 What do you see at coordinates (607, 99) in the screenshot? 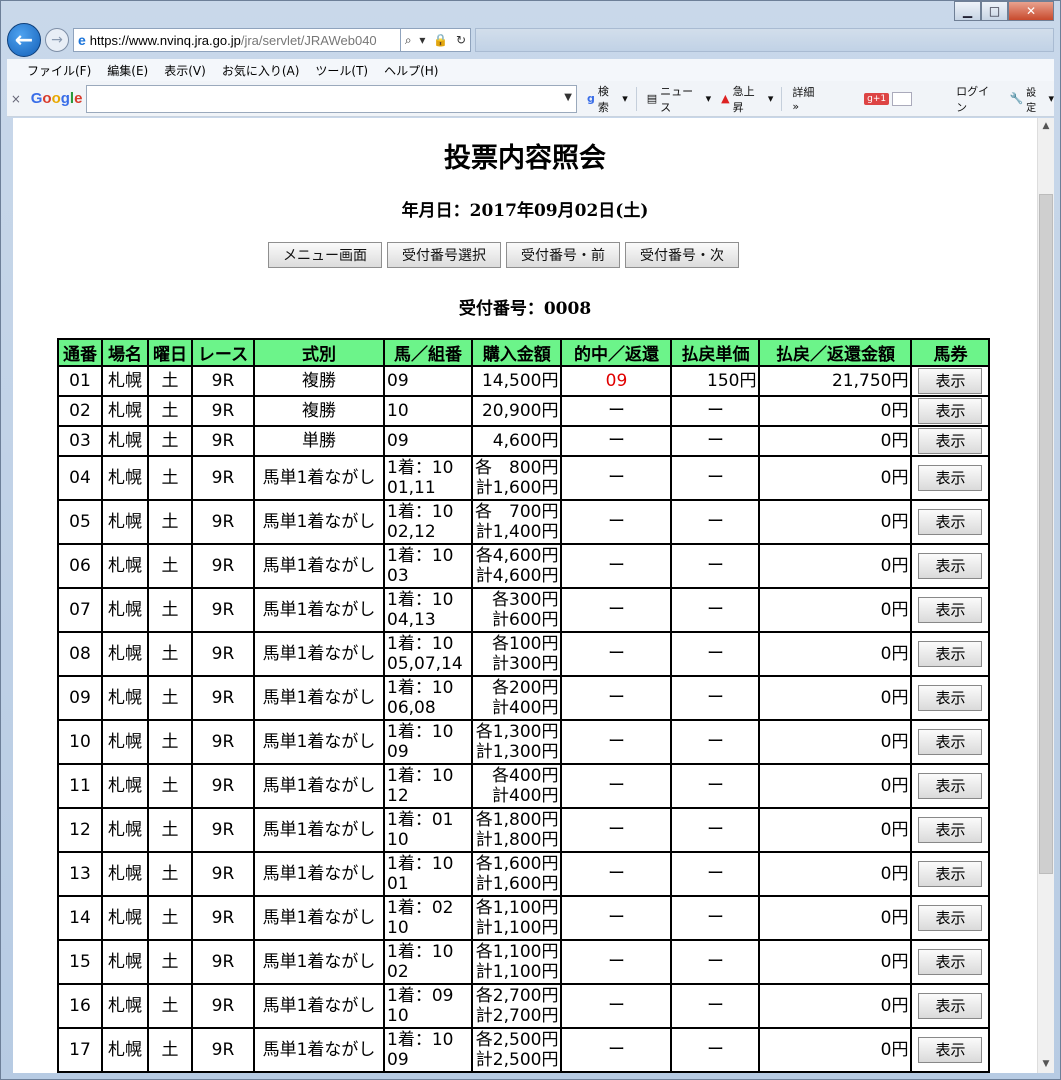
I see `google-search-button: g 検索 ▾` at bounding box center [607, 99].